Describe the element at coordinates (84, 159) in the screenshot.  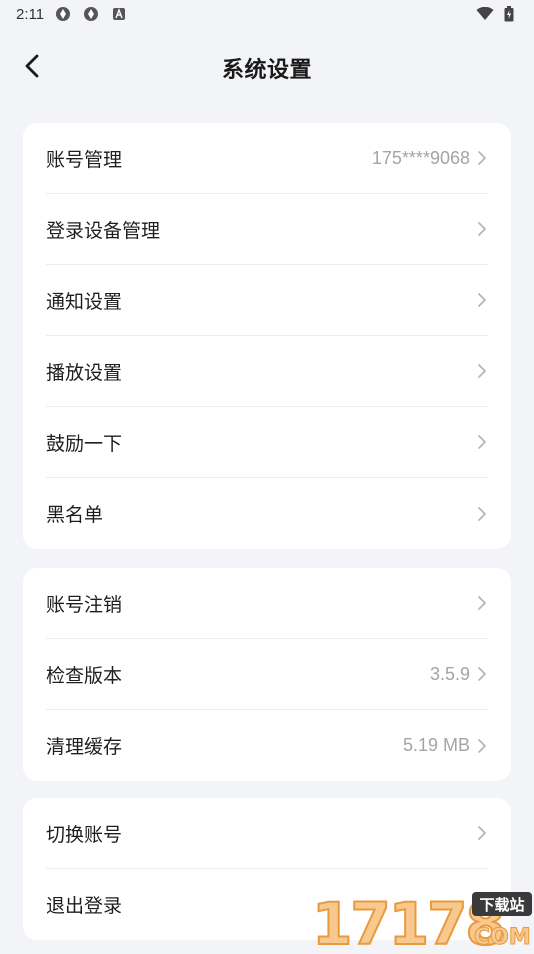
I see `row-label: 账号管理` at that location.